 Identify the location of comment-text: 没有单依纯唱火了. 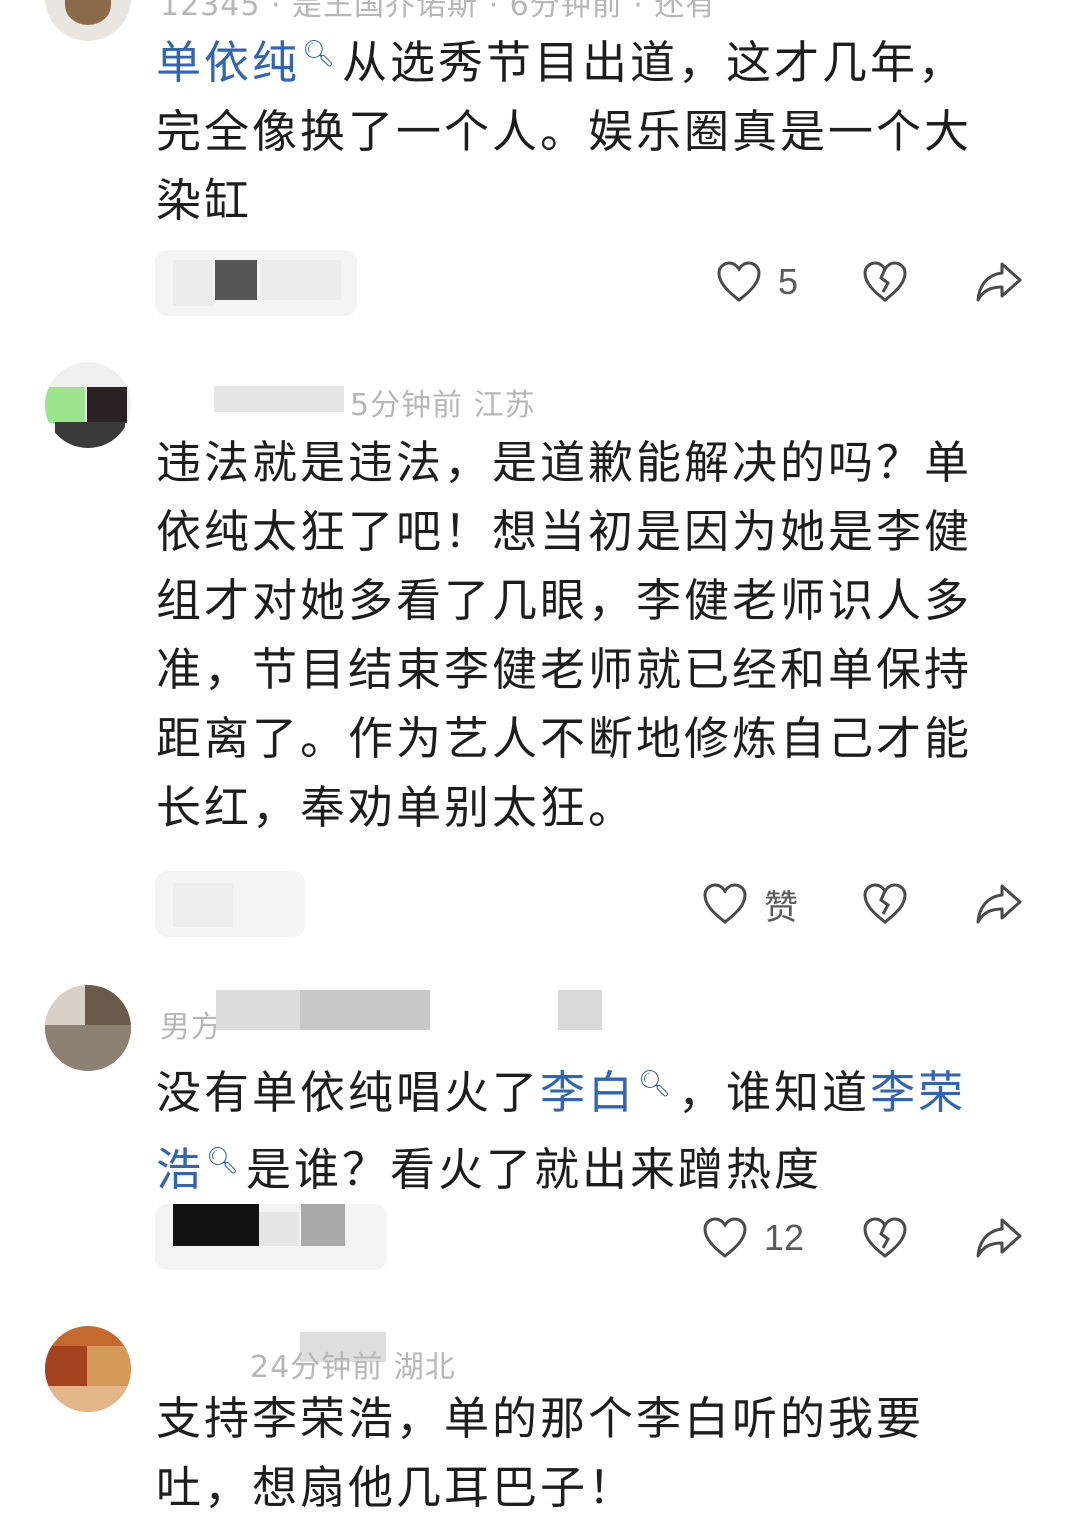
(348, 1092).